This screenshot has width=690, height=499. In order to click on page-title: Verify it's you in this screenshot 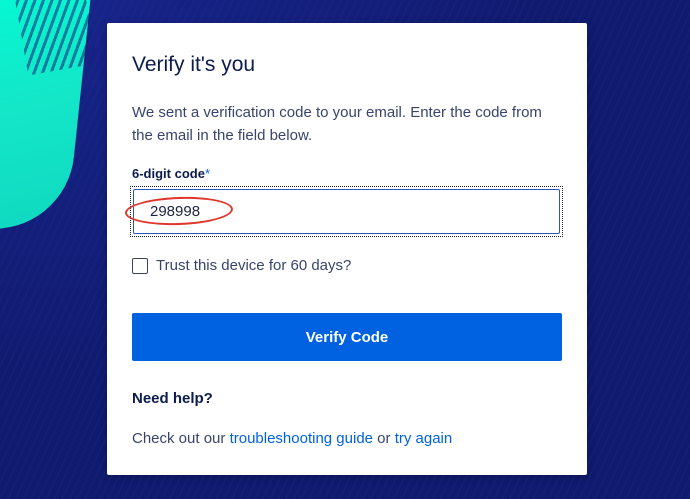, I will do `click(194, 64)`.